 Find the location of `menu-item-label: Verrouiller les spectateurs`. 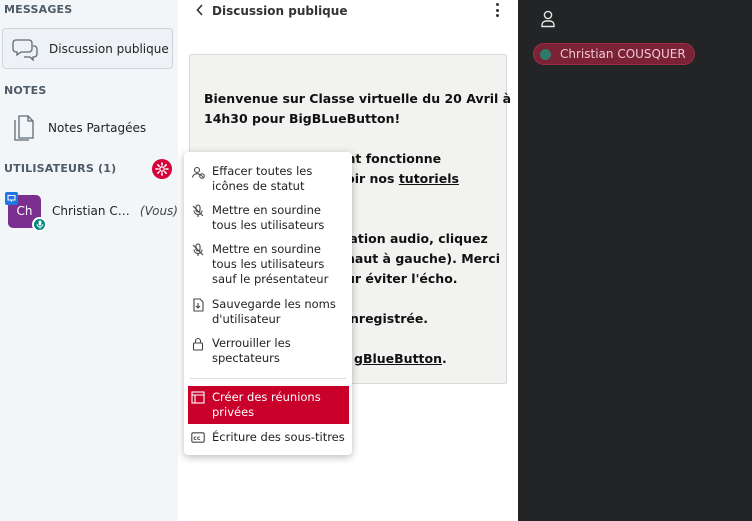

menu-item-label: Verrouiller les spectateurs is located at coordinates (251, 350).